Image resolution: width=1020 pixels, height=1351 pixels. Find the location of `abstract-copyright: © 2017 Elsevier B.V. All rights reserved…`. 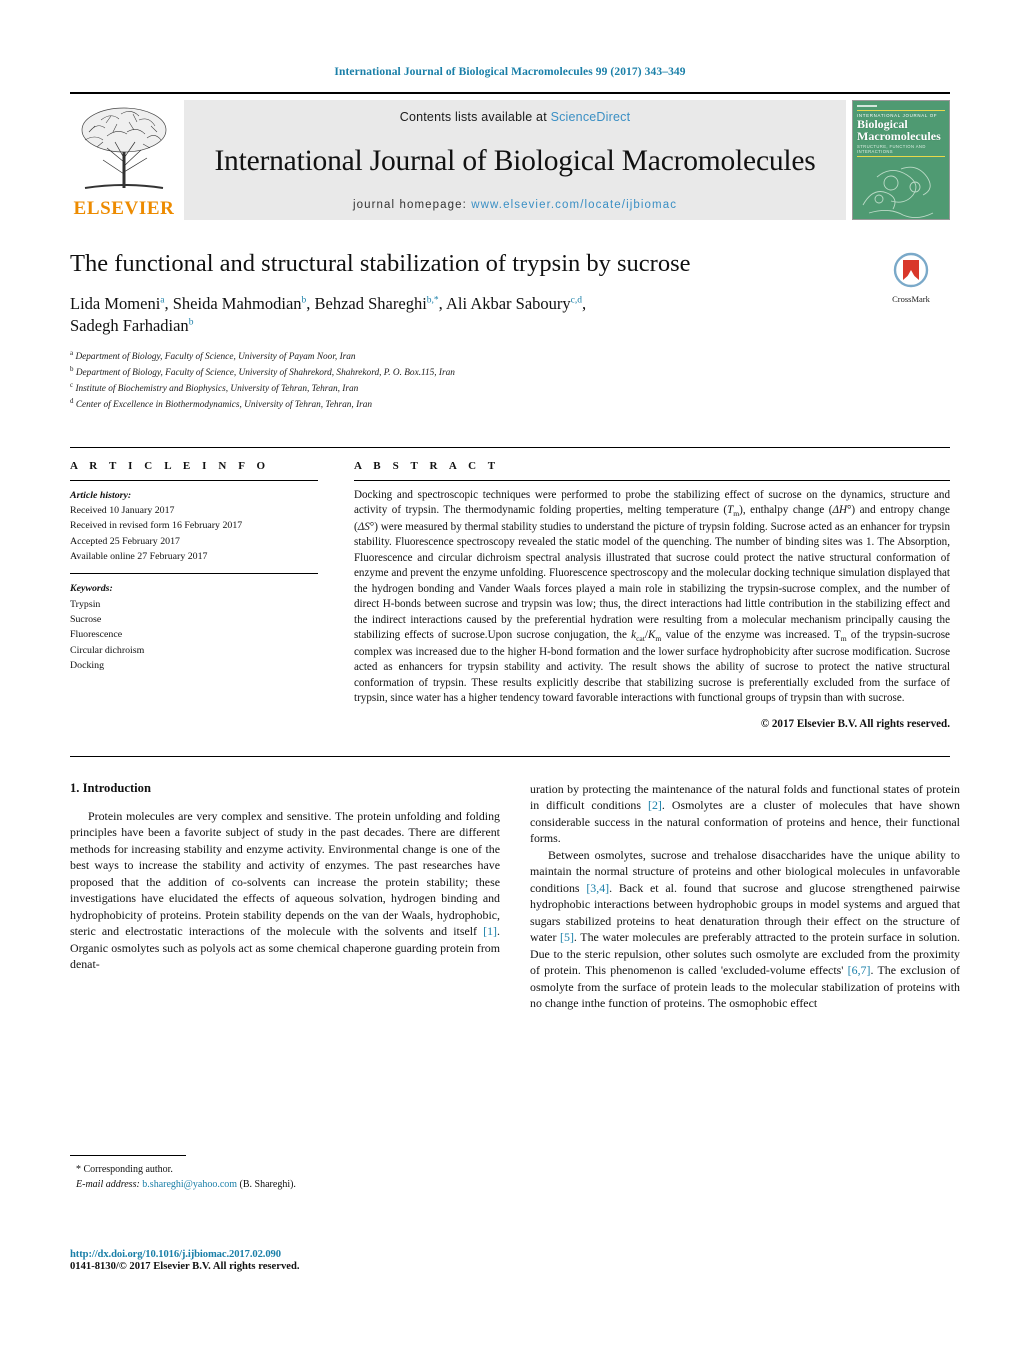

abstract-copyright: © 2017 Elsevier B.V. All rights reserved… is located at coordinates (855, 723).